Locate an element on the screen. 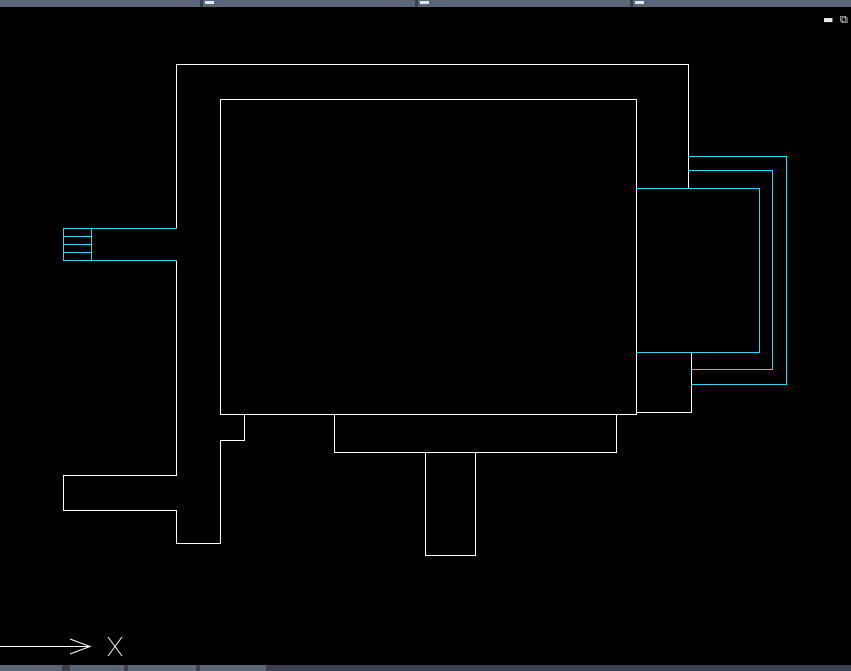  right-bay-inner is located at coordinates (698, 270).